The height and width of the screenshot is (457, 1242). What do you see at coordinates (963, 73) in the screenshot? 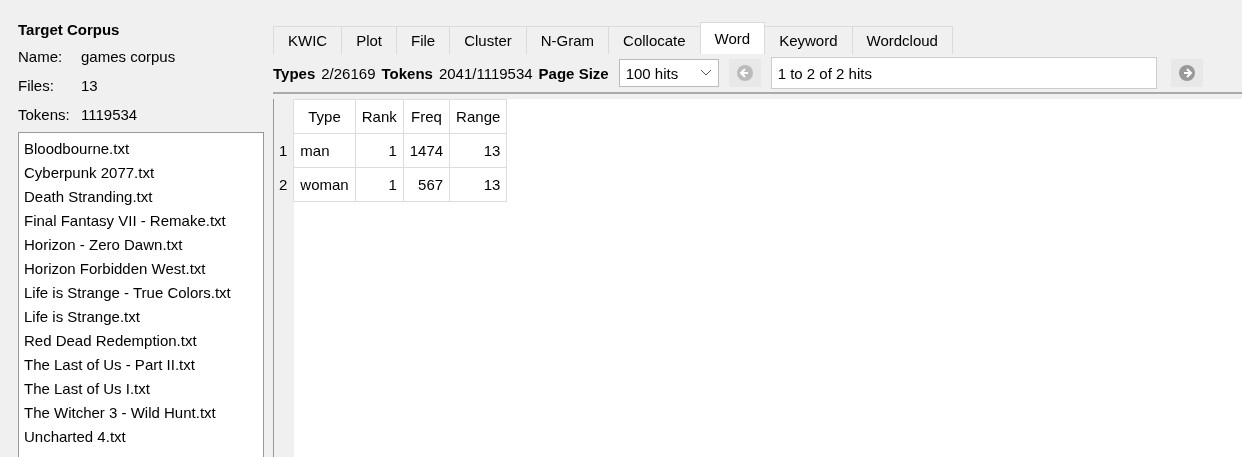
I see `hits-field: 1 to 2 of 2 hits` at bounding box center [963, 73].